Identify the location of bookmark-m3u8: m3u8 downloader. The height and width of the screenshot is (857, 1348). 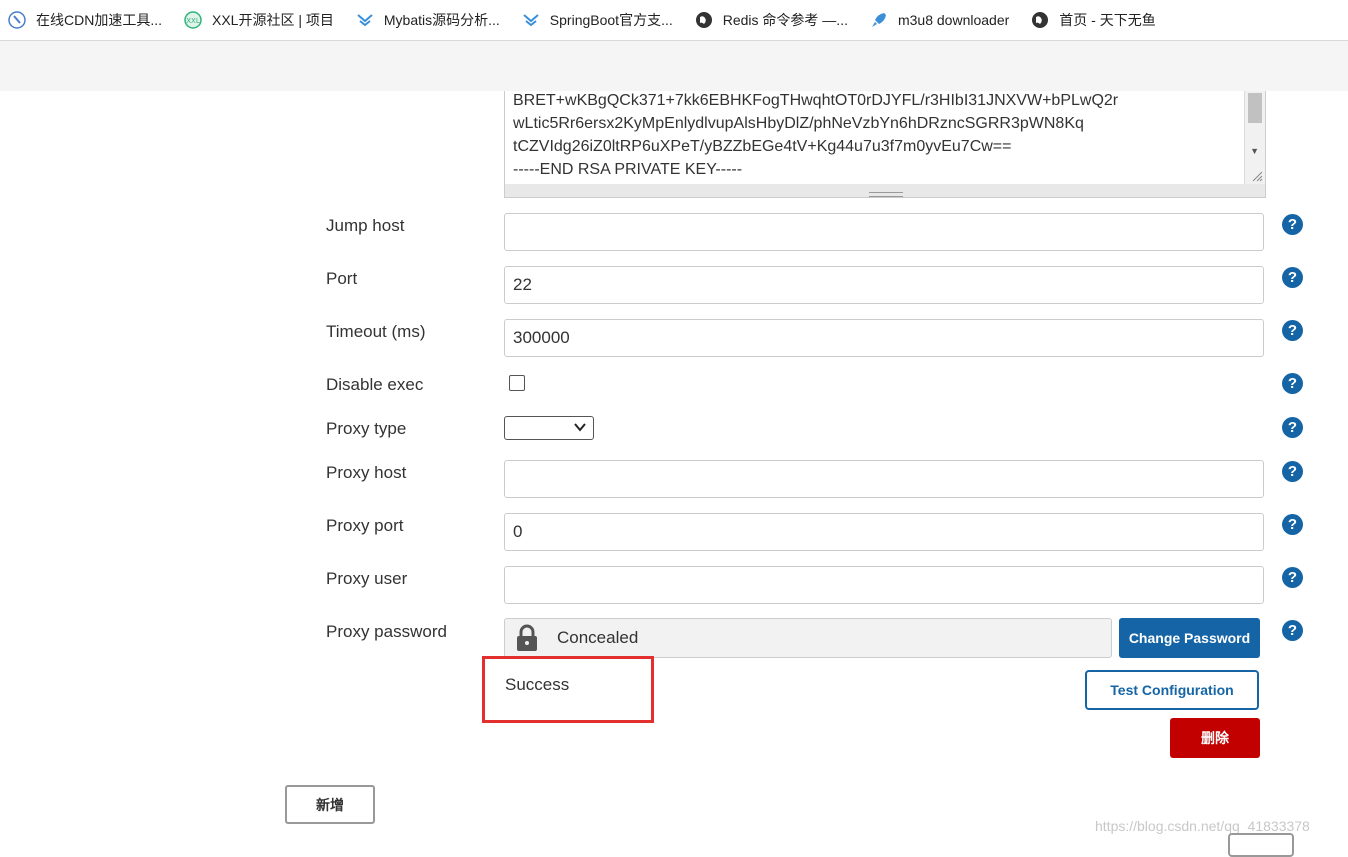
(939, 20).